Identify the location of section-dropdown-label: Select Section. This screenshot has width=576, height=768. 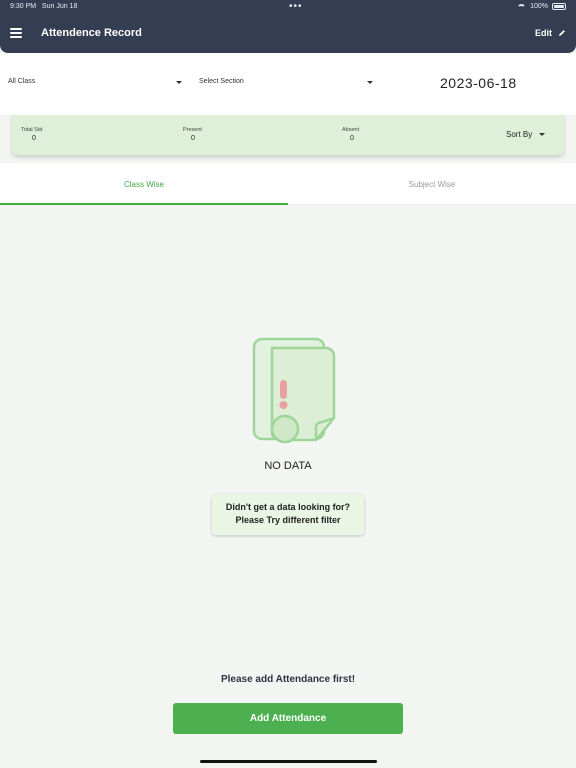
(221, 81).